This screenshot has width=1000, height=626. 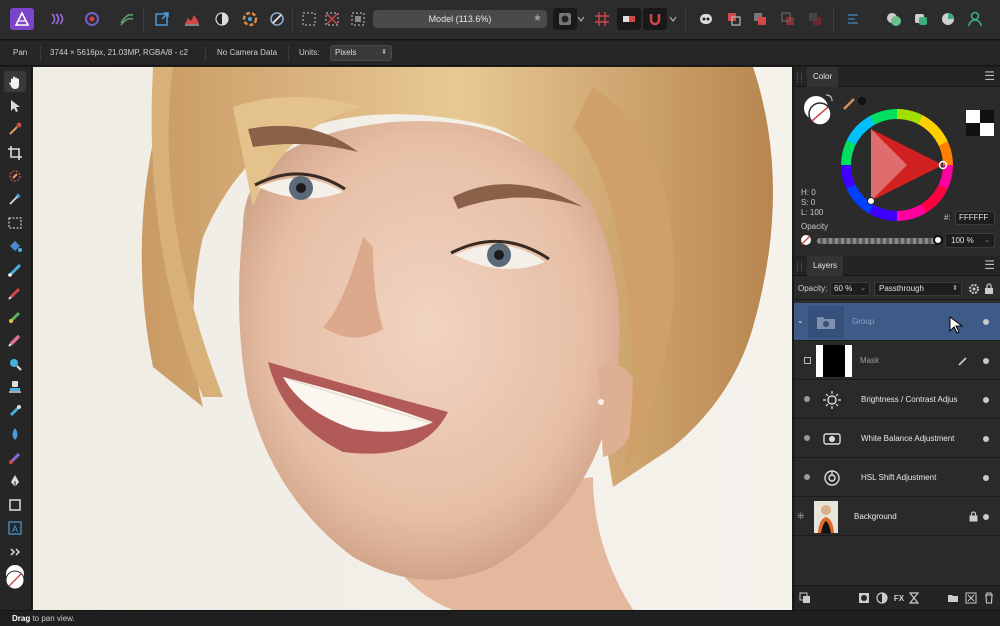 What do you see at coordinates (897, 165) in the screenshot?
I see `color-wheel` at bounding box center [897, 165].